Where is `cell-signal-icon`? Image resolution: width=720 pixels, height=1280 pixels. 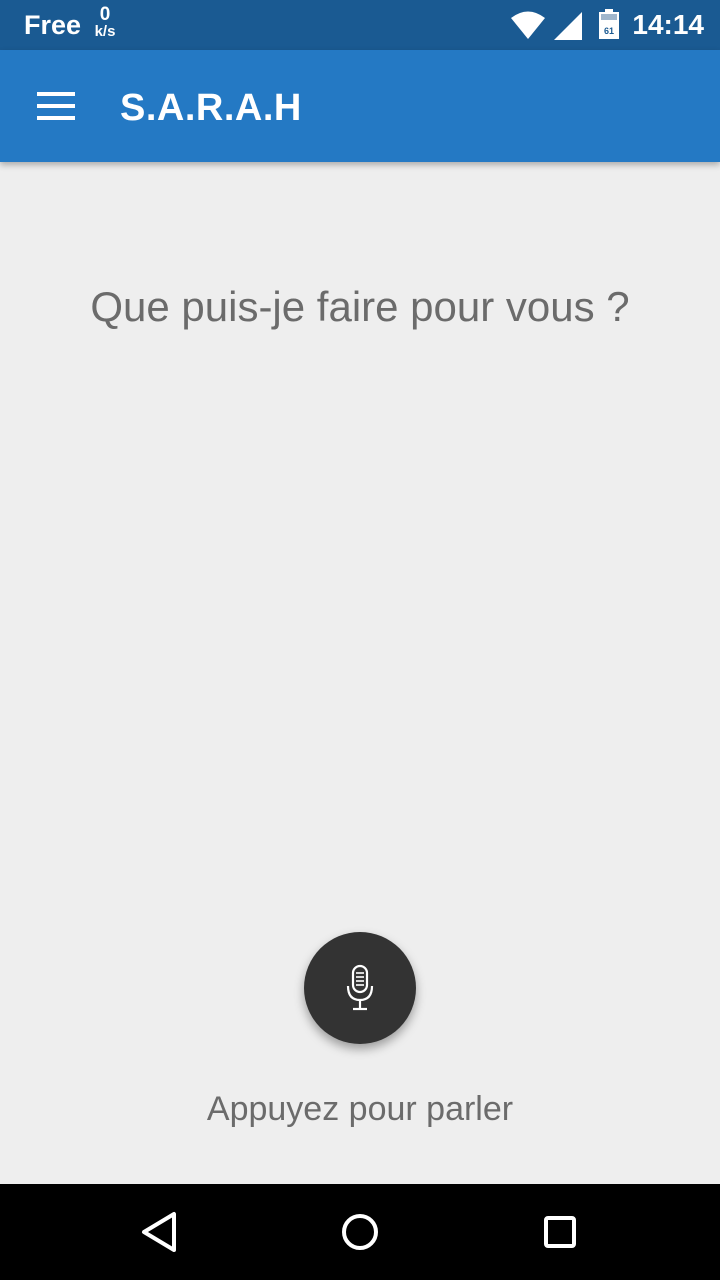 cell-signal-icon is located at coordinates (568, 26).